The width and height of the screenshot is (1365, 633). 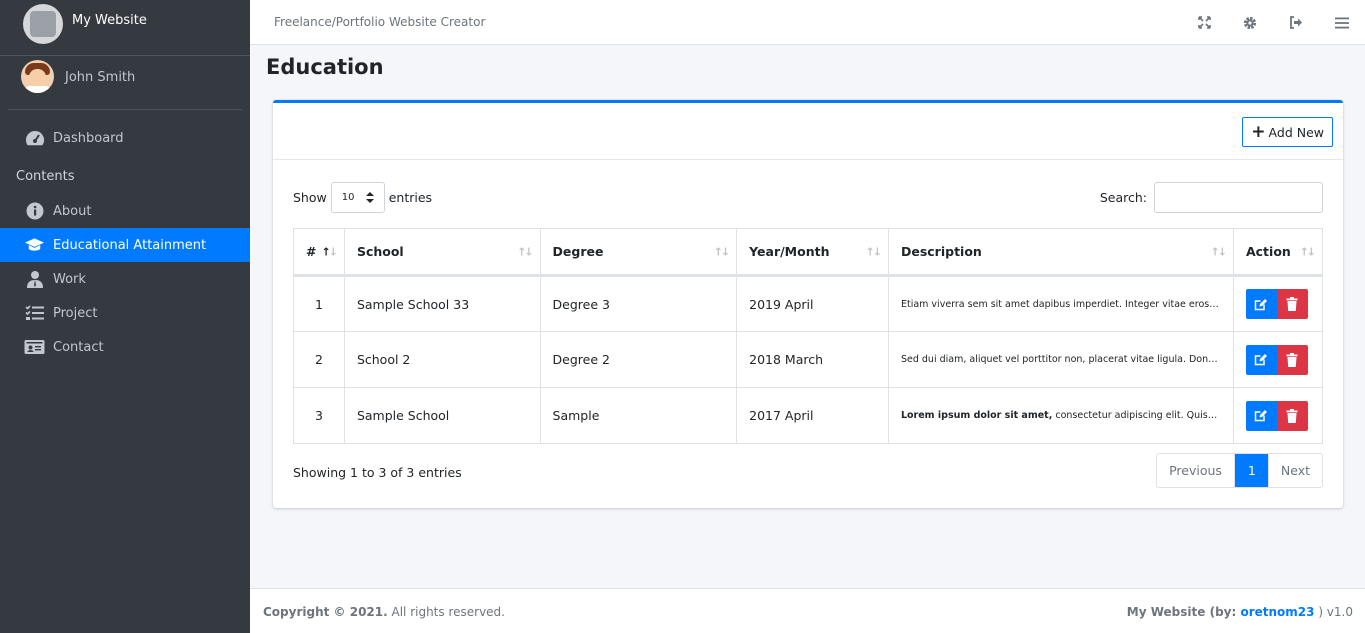 What do you see at coordinates (34, 313) in the screenshot?
I see `tasks-icon` at bounding box center [34, 313].